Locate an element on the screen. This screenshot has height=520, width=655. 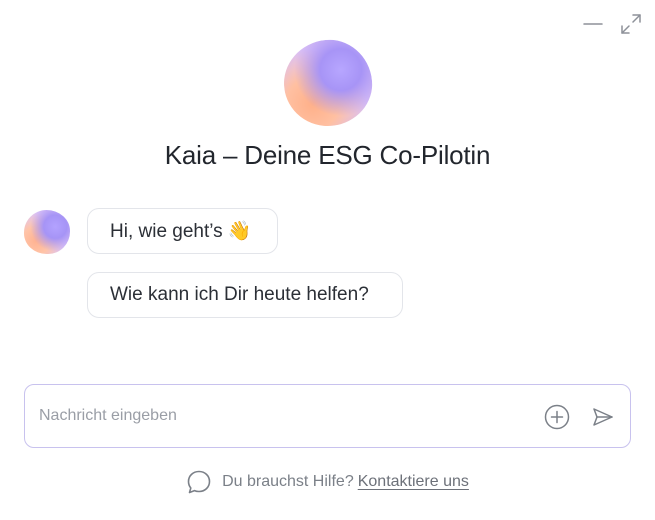
window-controls is located at coordinates (612, 24).